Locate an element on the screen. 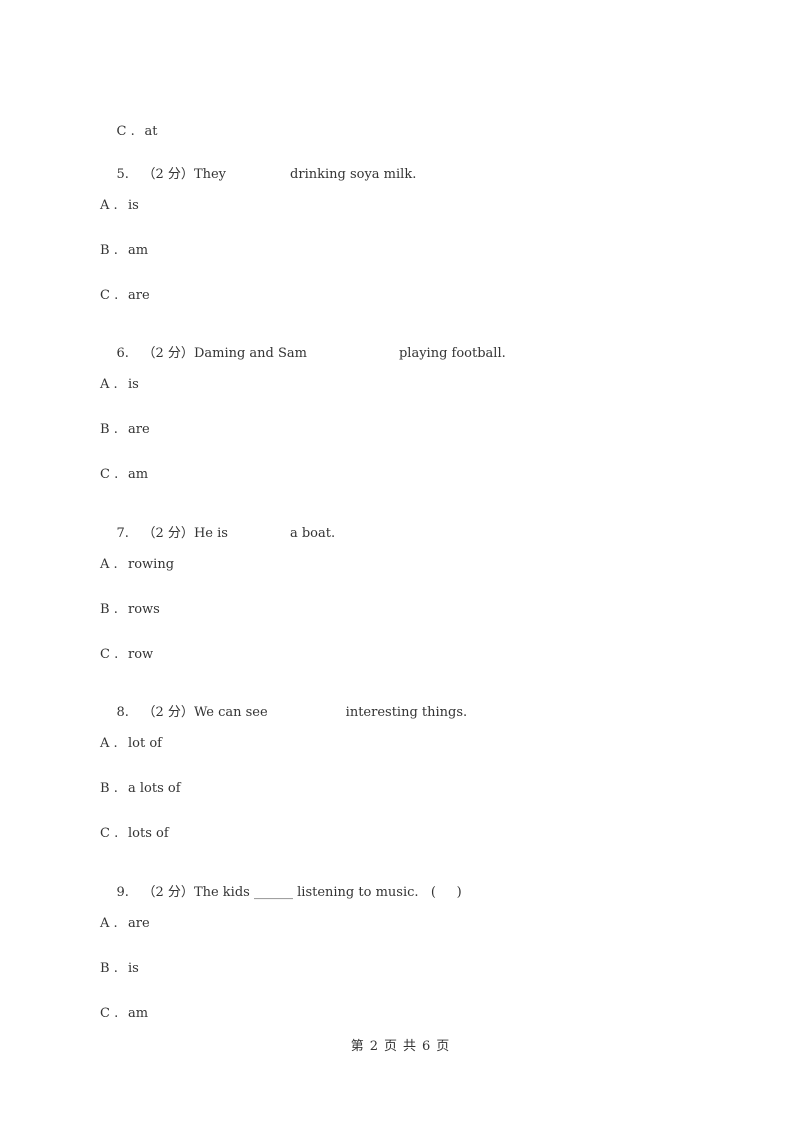  option-b: B .a lots of is located at coordinates (140, 788).